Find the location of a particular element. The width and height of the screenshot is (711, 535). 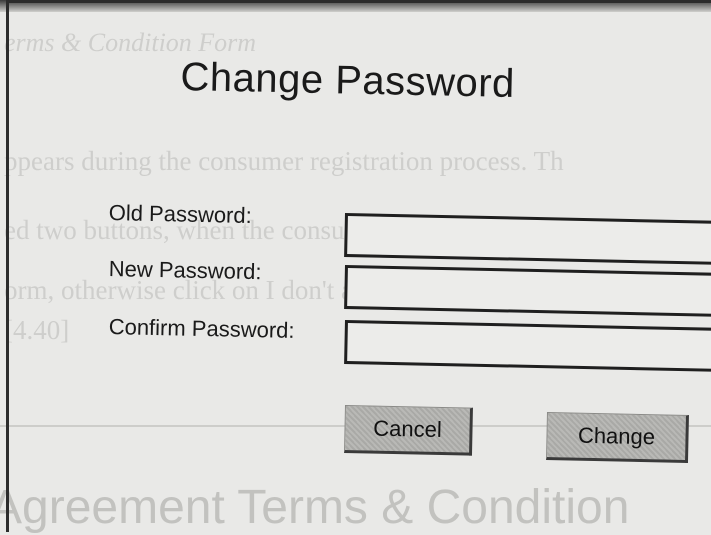

confirm-password-label: Confirm Password: is located at coordinates (201, 328).